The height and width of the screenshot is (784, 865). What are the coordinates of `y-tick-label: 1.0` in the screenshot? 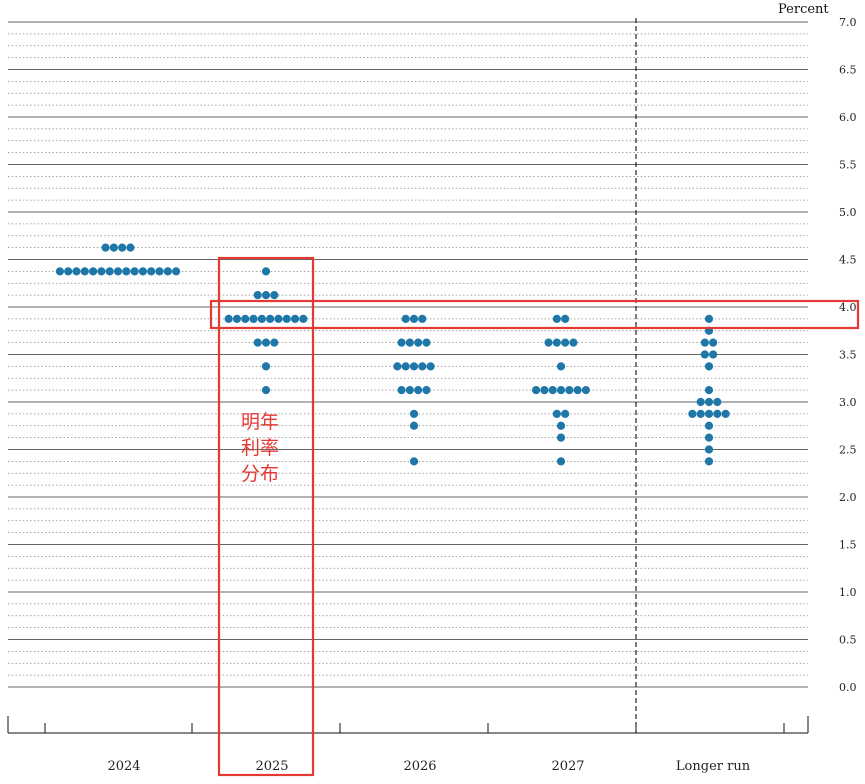 It's located at (848, 592).